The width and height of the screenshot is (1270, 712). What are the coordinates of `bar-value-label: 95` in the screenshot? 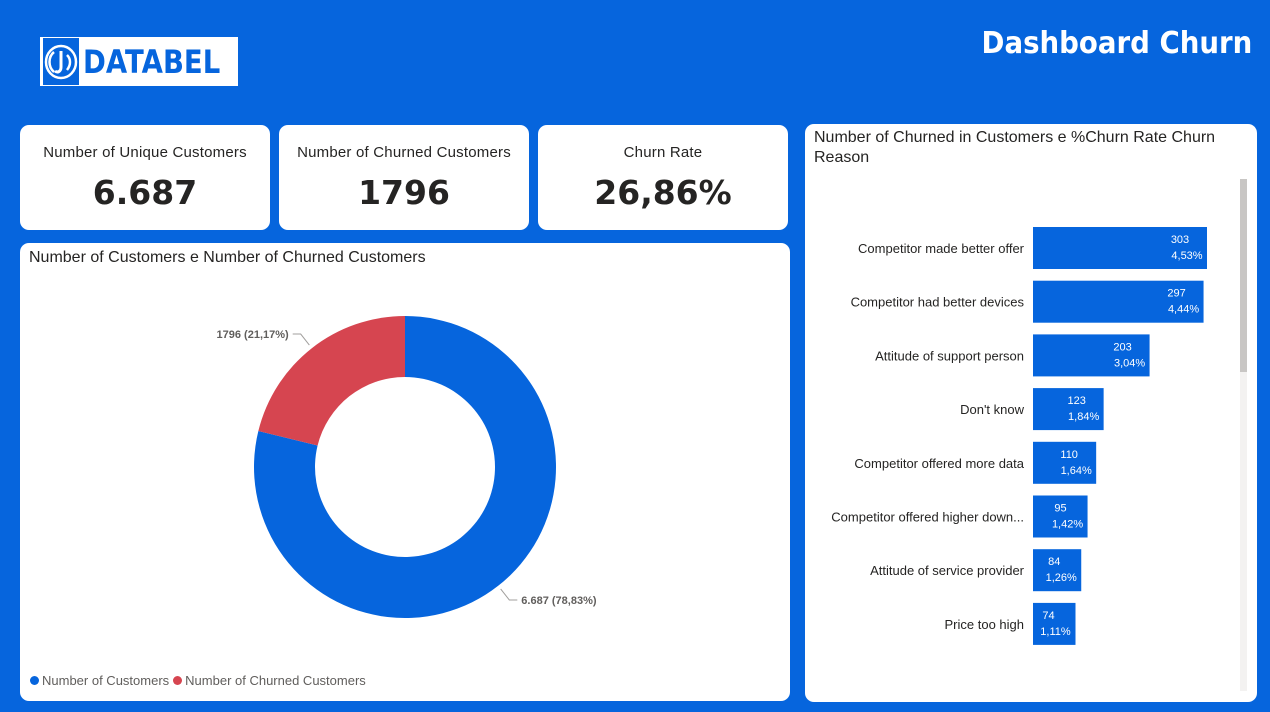 It's located at (1060, 509).